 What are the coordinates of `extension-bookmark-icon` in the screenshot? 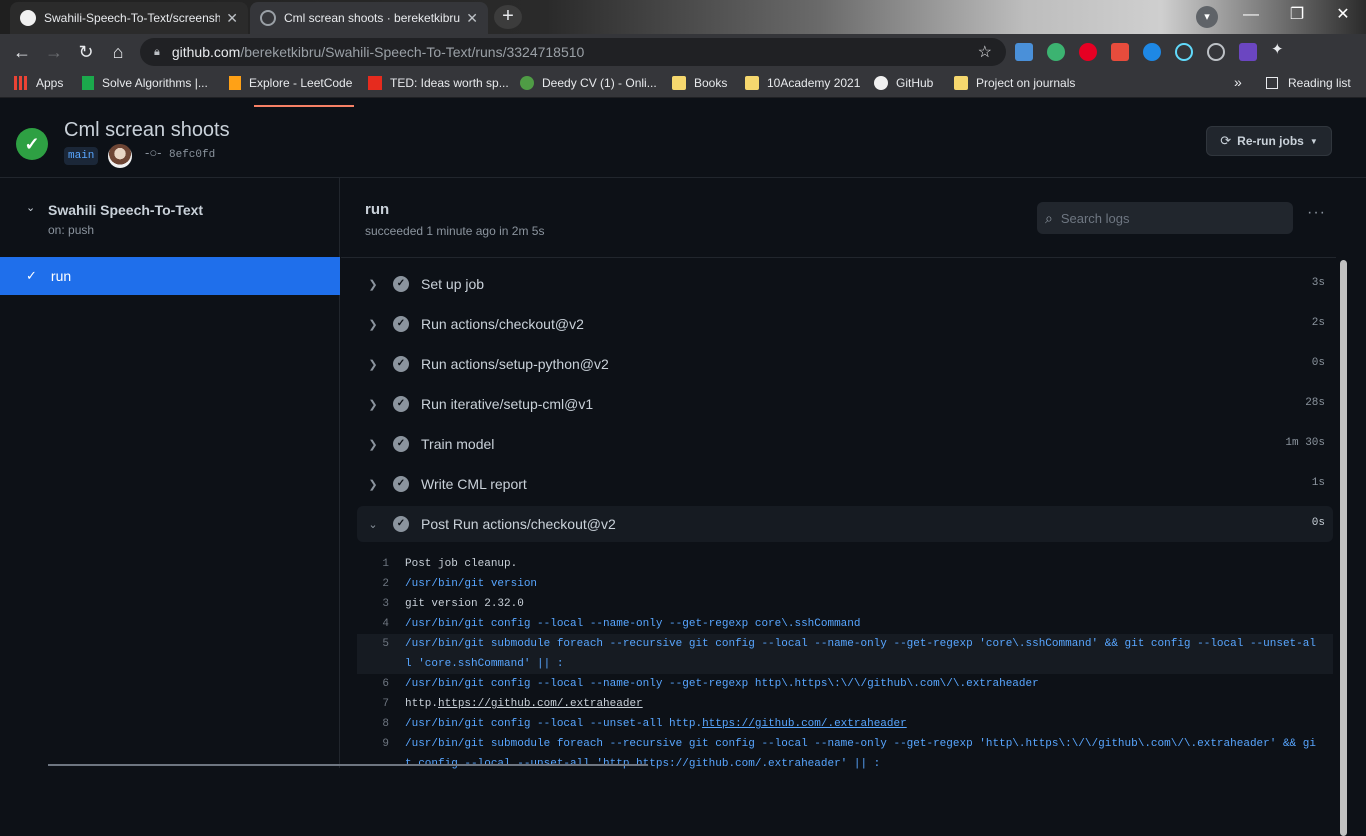 It's located at (1152, 52).